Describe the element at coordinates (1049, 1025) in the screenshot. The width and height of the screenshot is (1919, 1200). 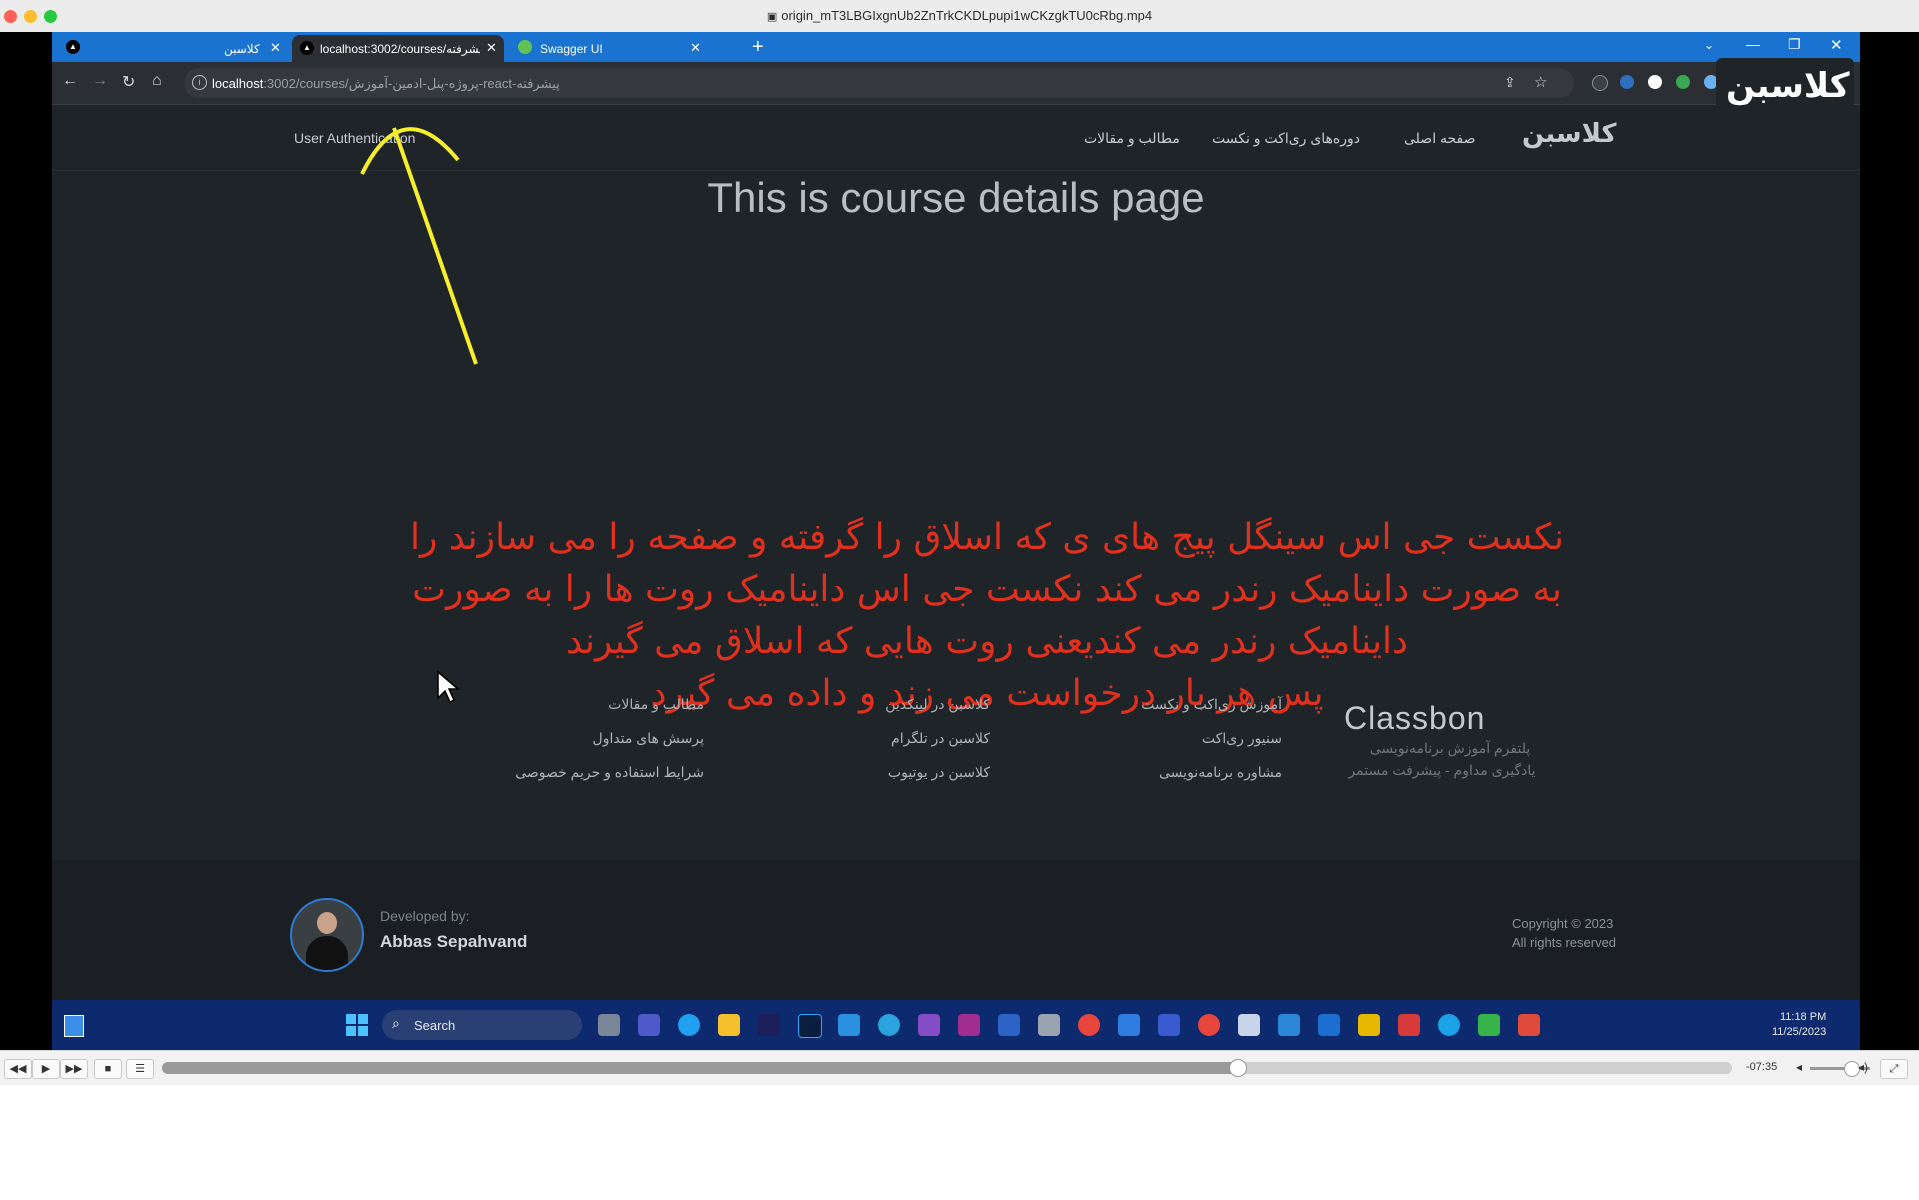
I see `database-icon` at that location.